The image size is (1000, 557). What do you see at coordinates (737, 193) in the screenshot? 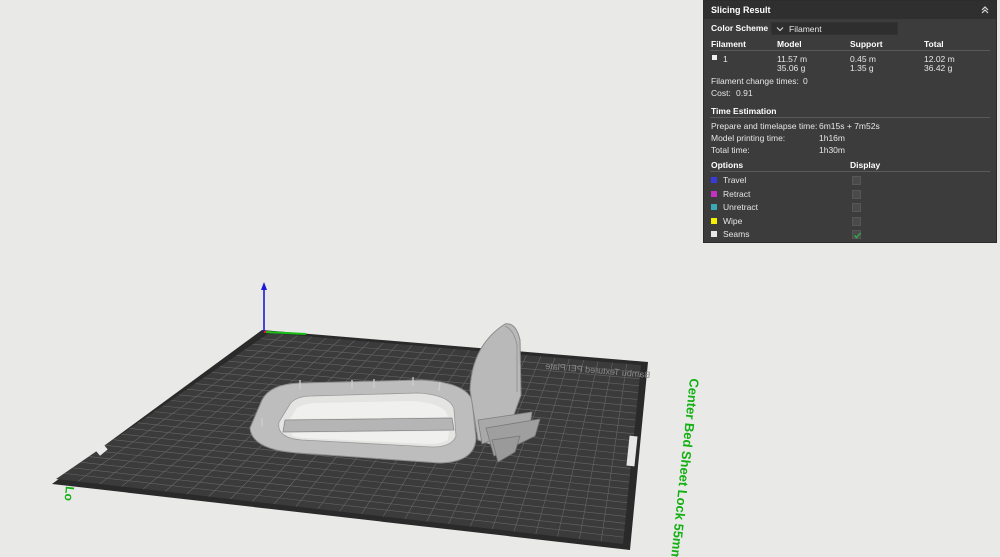
I see `option-label: Retract` at bounding box center [737, 193].